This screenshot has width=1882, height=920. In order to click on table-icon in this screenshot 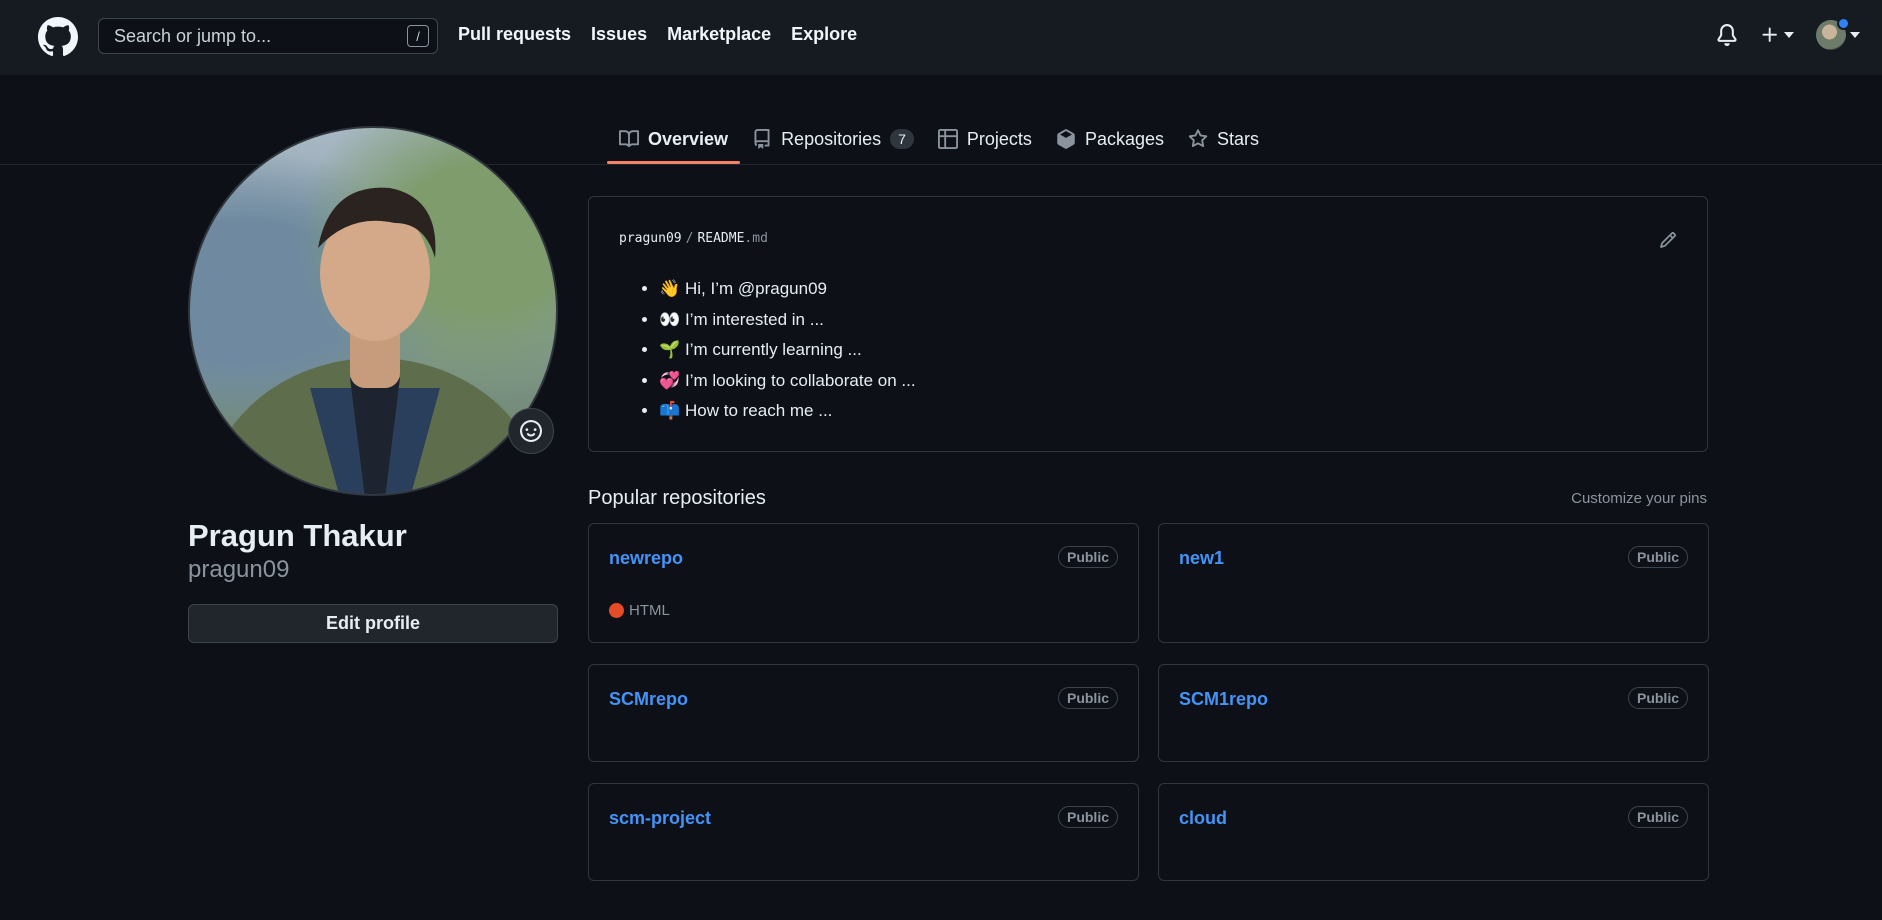, I will do `click(947, 139)`.